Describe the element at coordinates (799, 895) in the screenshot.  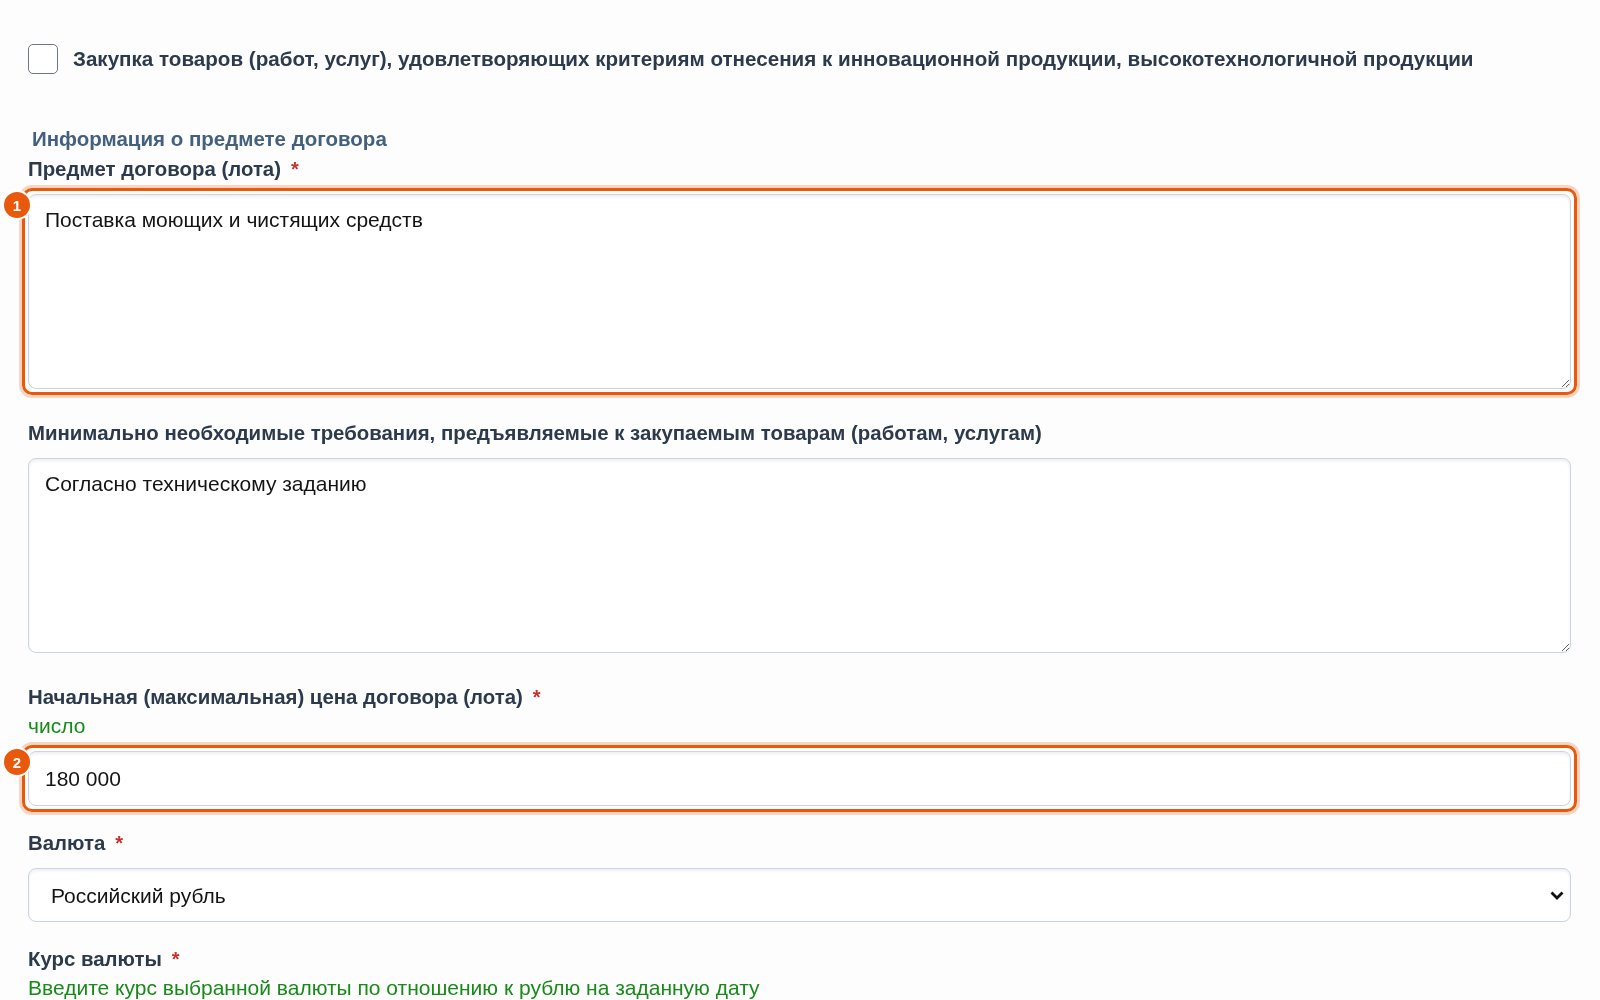
I see `dropdown-select: Российский рубль` at that location.